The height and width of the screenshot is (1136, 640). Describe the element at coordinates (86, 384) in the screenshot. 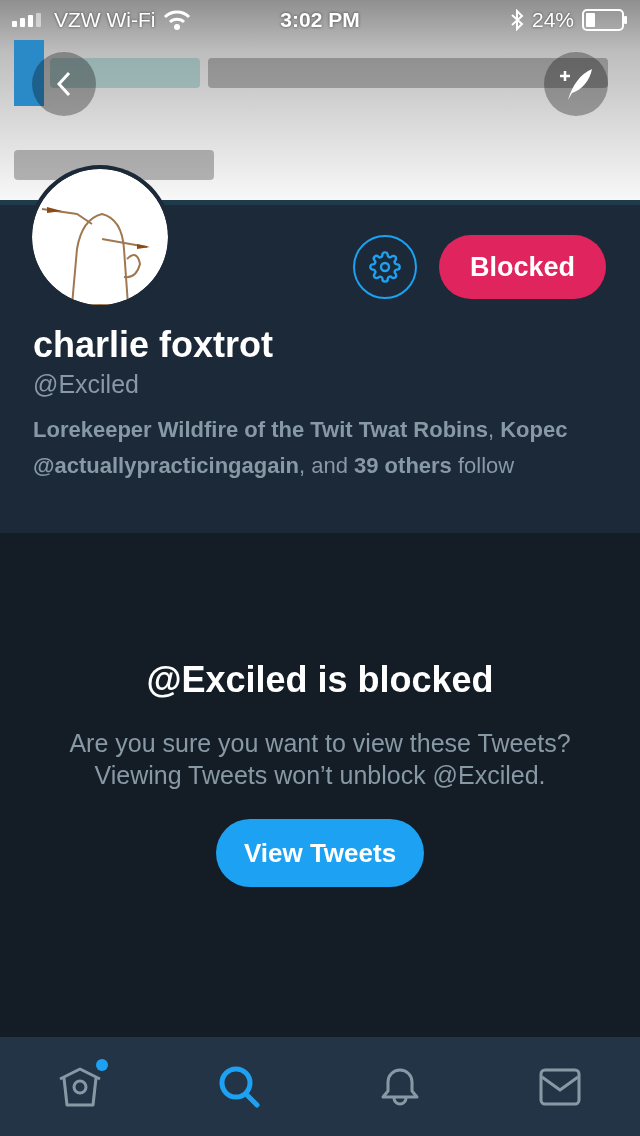

I see `profile-handle: @Exciled` at that location.